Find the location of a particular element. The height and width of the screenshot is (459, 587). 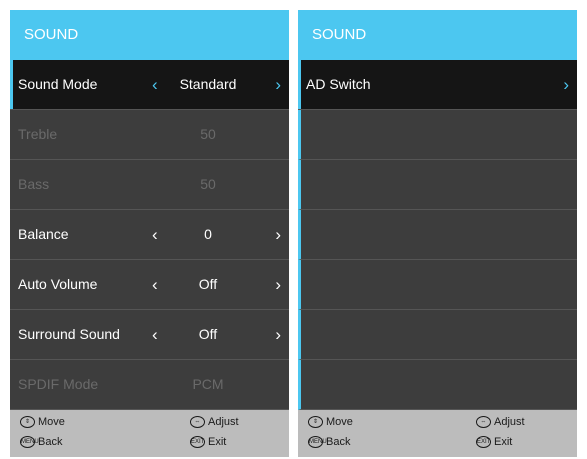

menu-item-label: Surround Sound is located at coordinates (69, 334).